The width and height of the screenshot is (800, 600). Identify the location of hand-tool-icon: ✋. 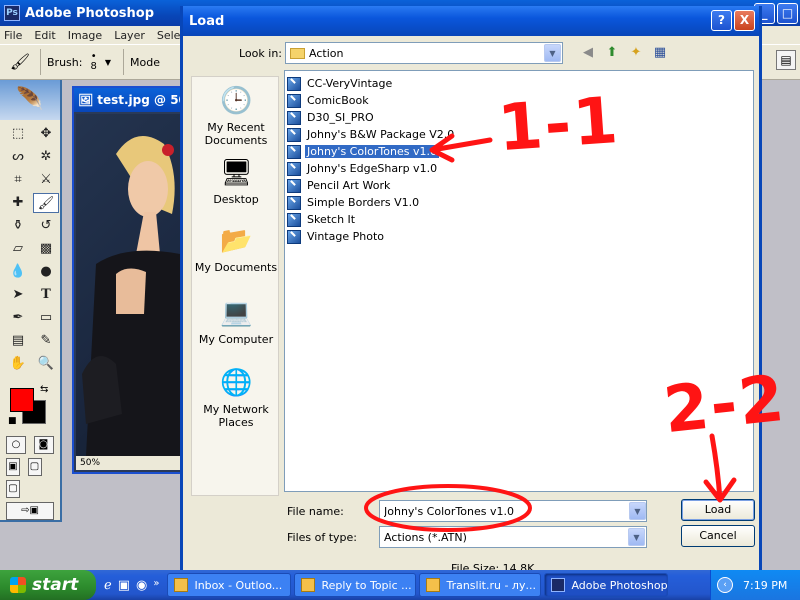
(18, 364).